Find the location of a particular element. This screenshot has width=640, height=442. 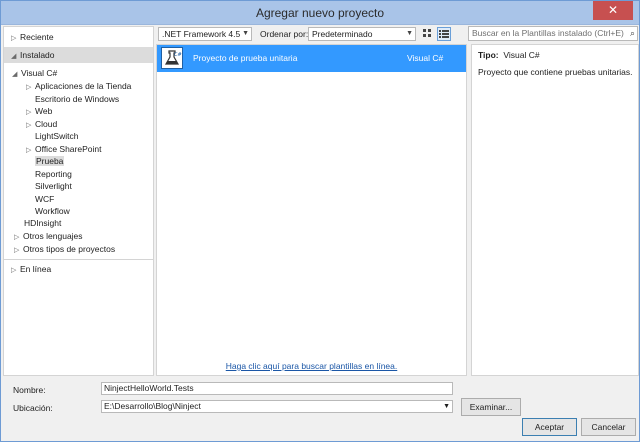

template-type: Tipo: Visual C# is located at coordinates (509, 55).